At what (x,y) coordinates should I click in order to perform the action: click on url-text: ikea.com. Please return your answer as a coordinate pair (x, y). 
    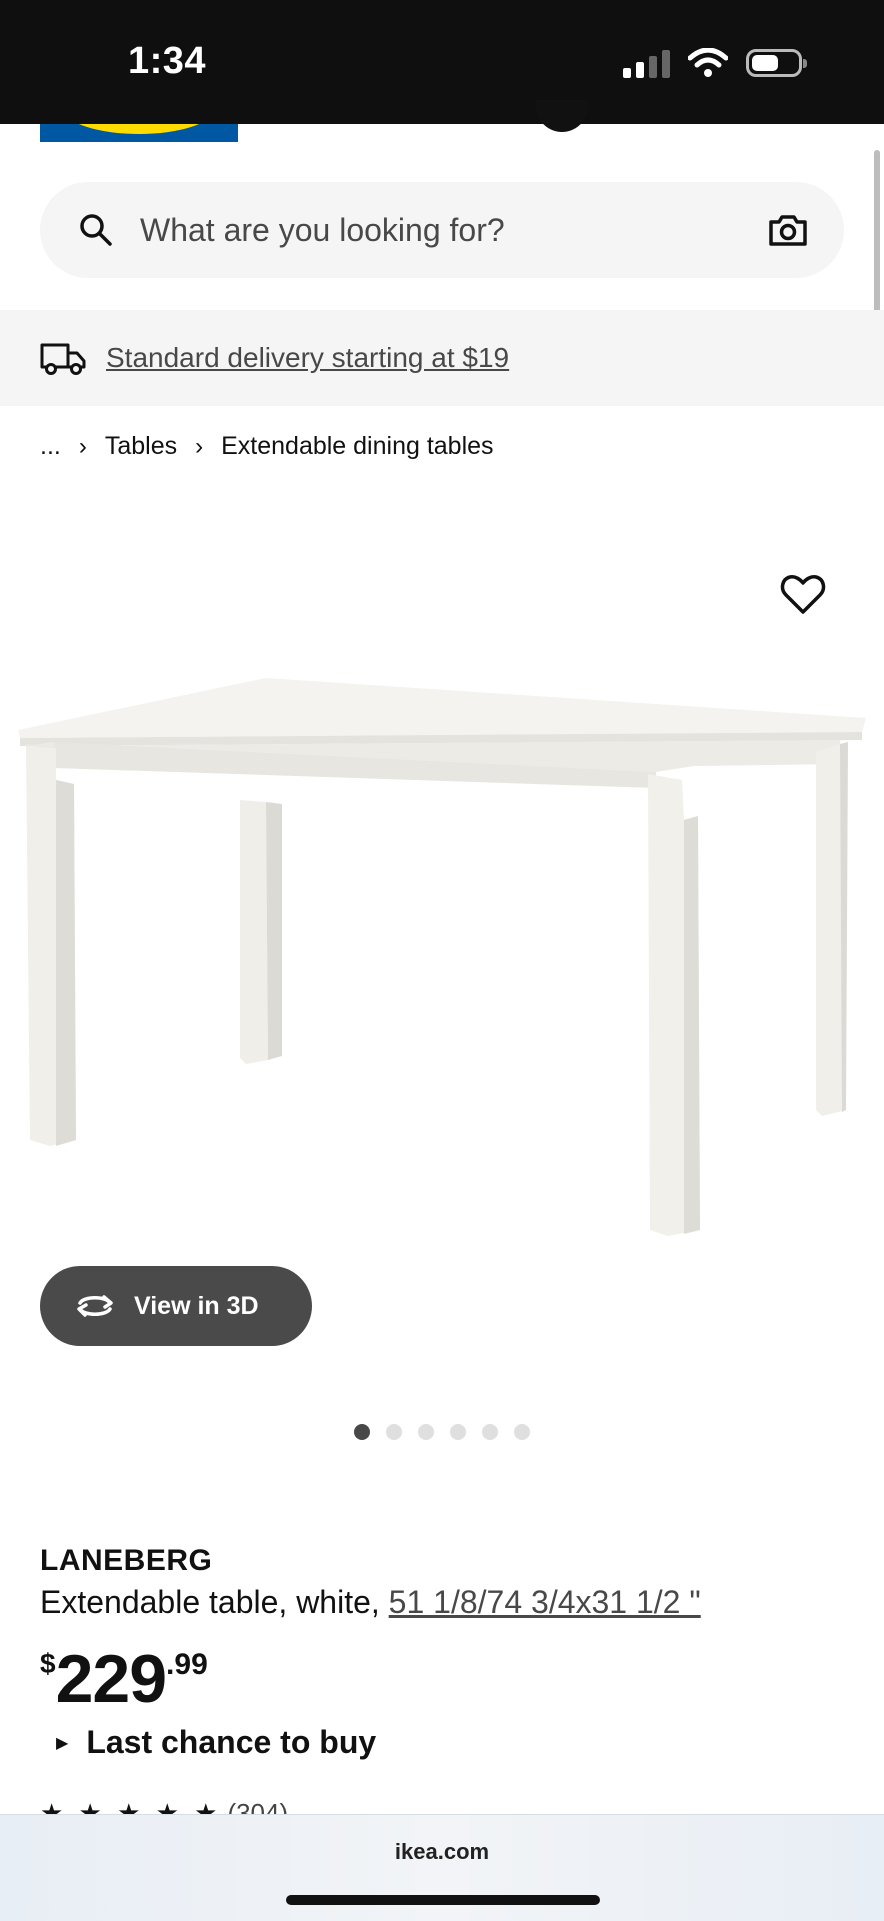
    Looking at the image, I should click on (442, 1852).